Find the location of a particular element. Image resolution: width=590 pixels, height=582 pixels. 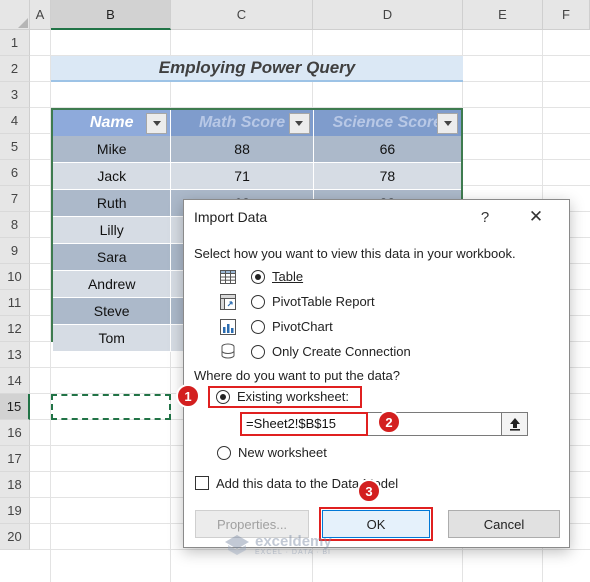

select-all-triangle-icon is located at coordinates (23, 23).